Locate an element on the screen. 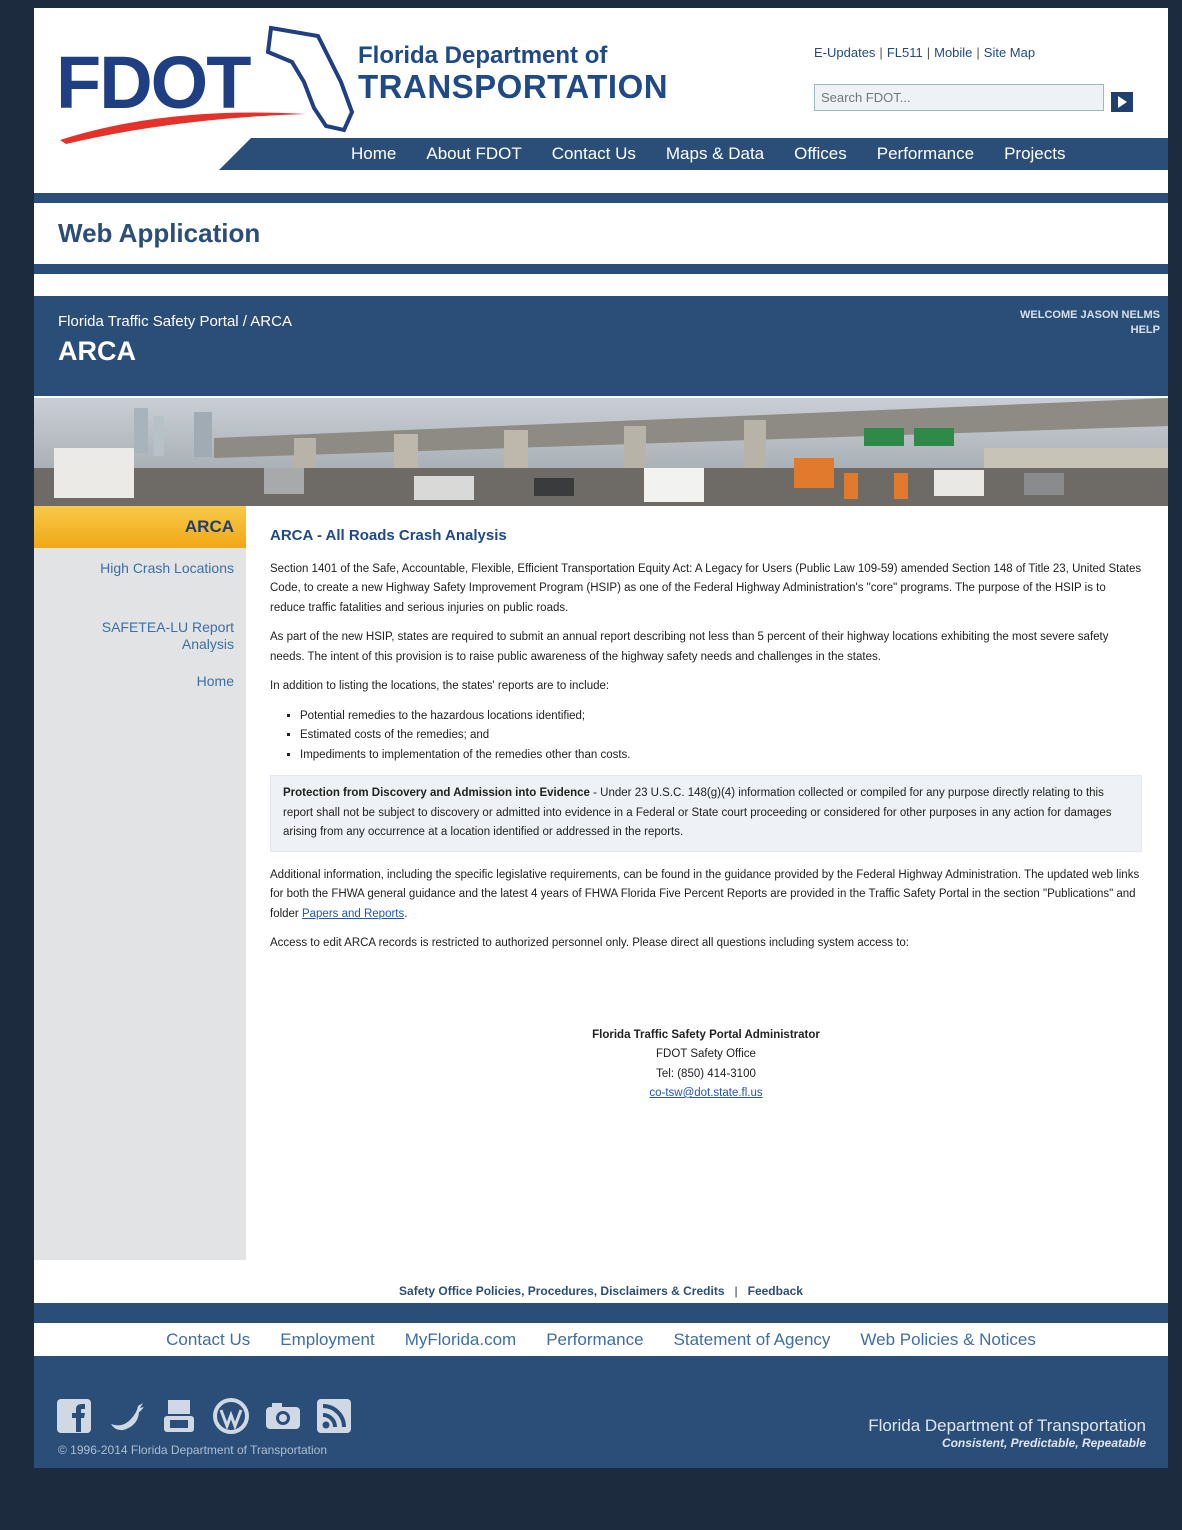  paragraph-end: . is located at coordinates (406, 913).